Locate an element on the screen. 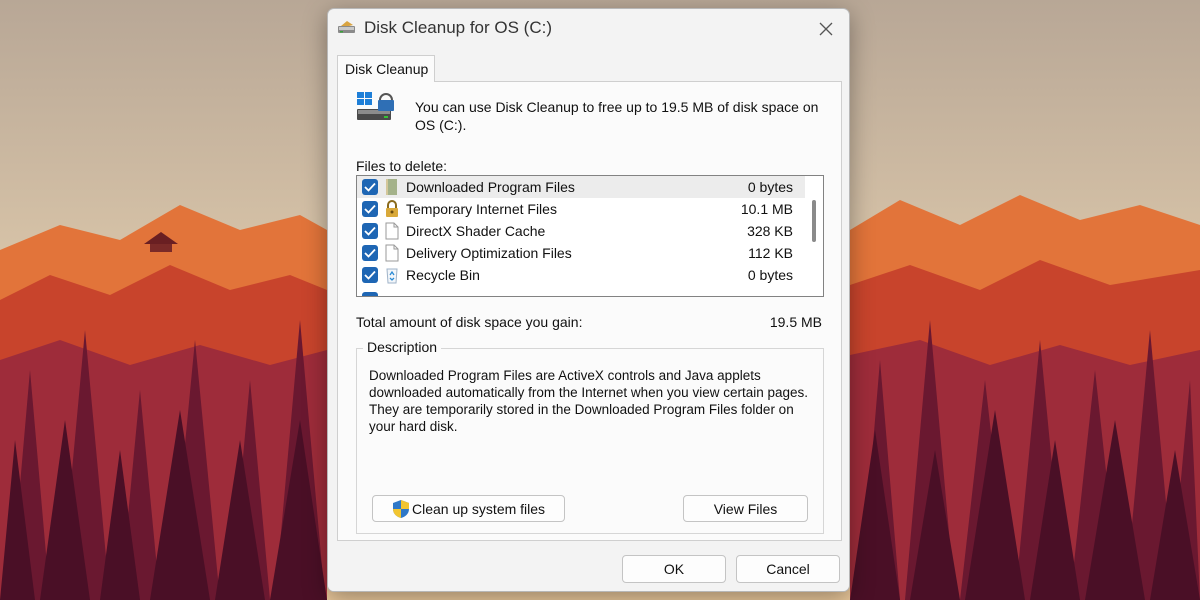 The width and height of the screenshot is (1200, 600). view-files-button: View Files is located at coordinates (745, 508).